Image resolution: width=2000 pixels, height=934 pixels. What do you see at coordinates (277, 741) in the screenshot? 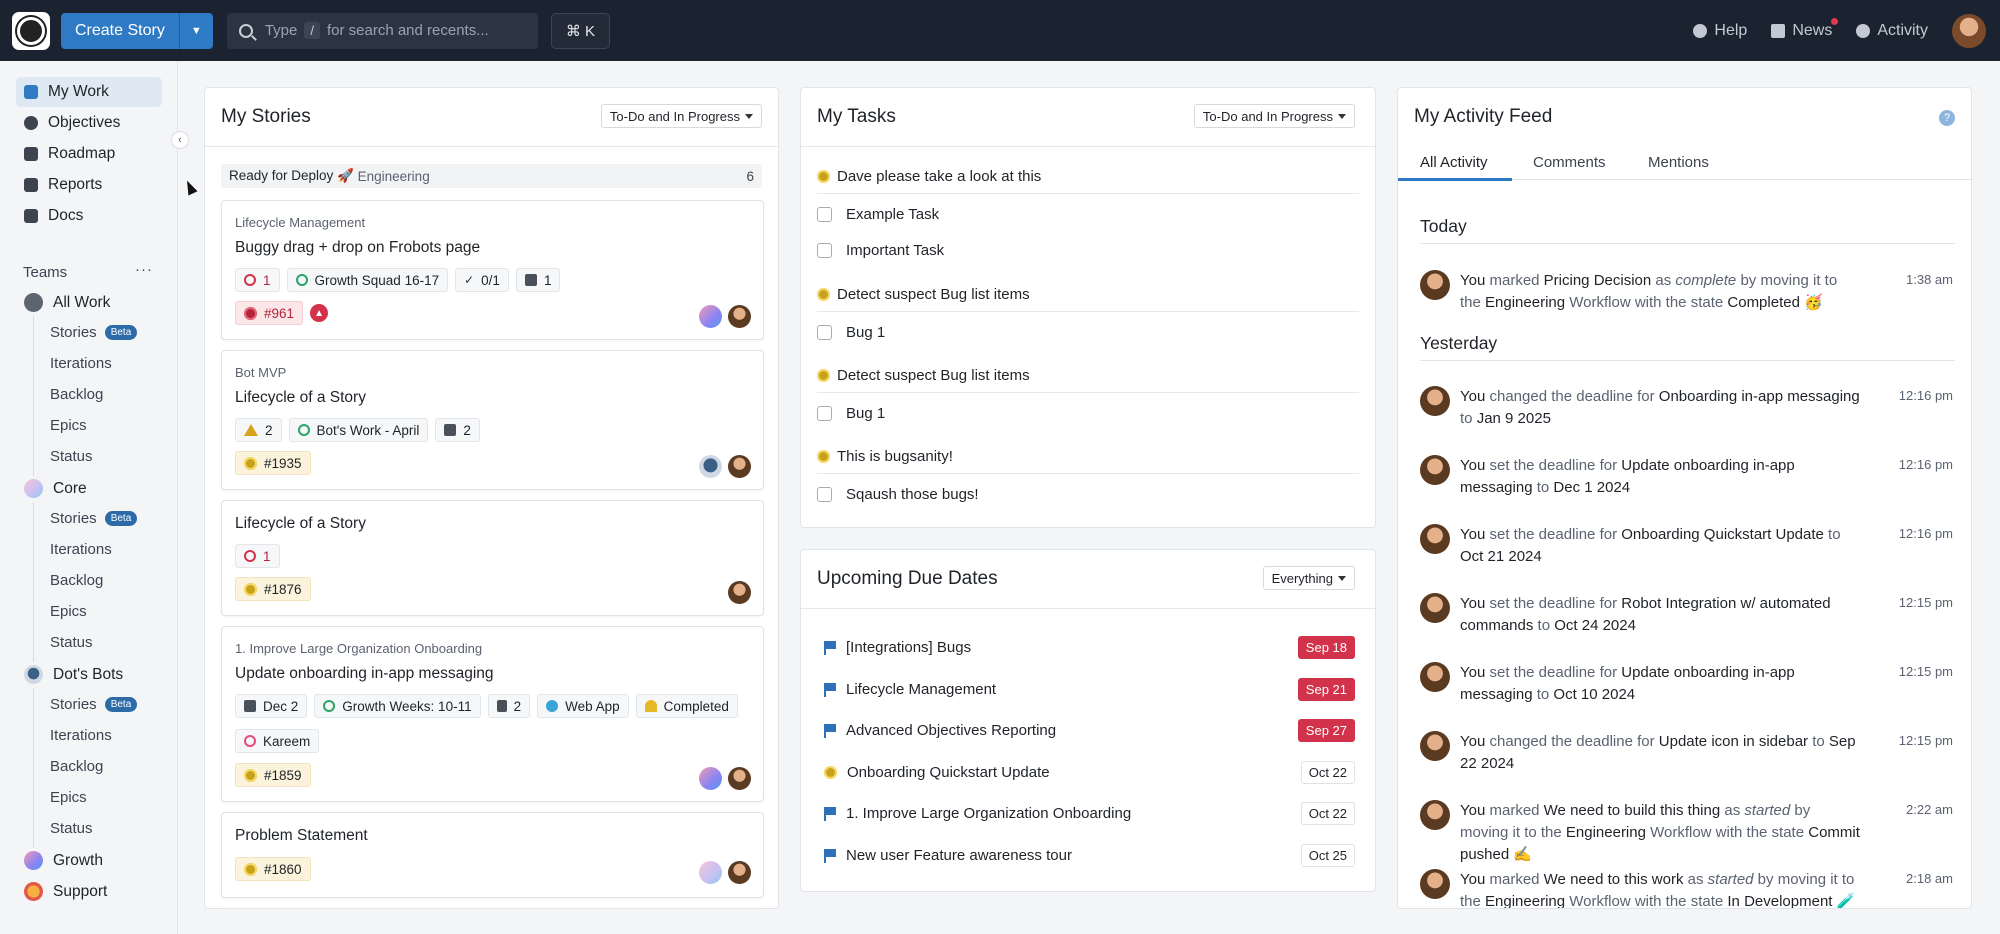
I see `owner-chip: Kareem` at bounding box center [277, 741].